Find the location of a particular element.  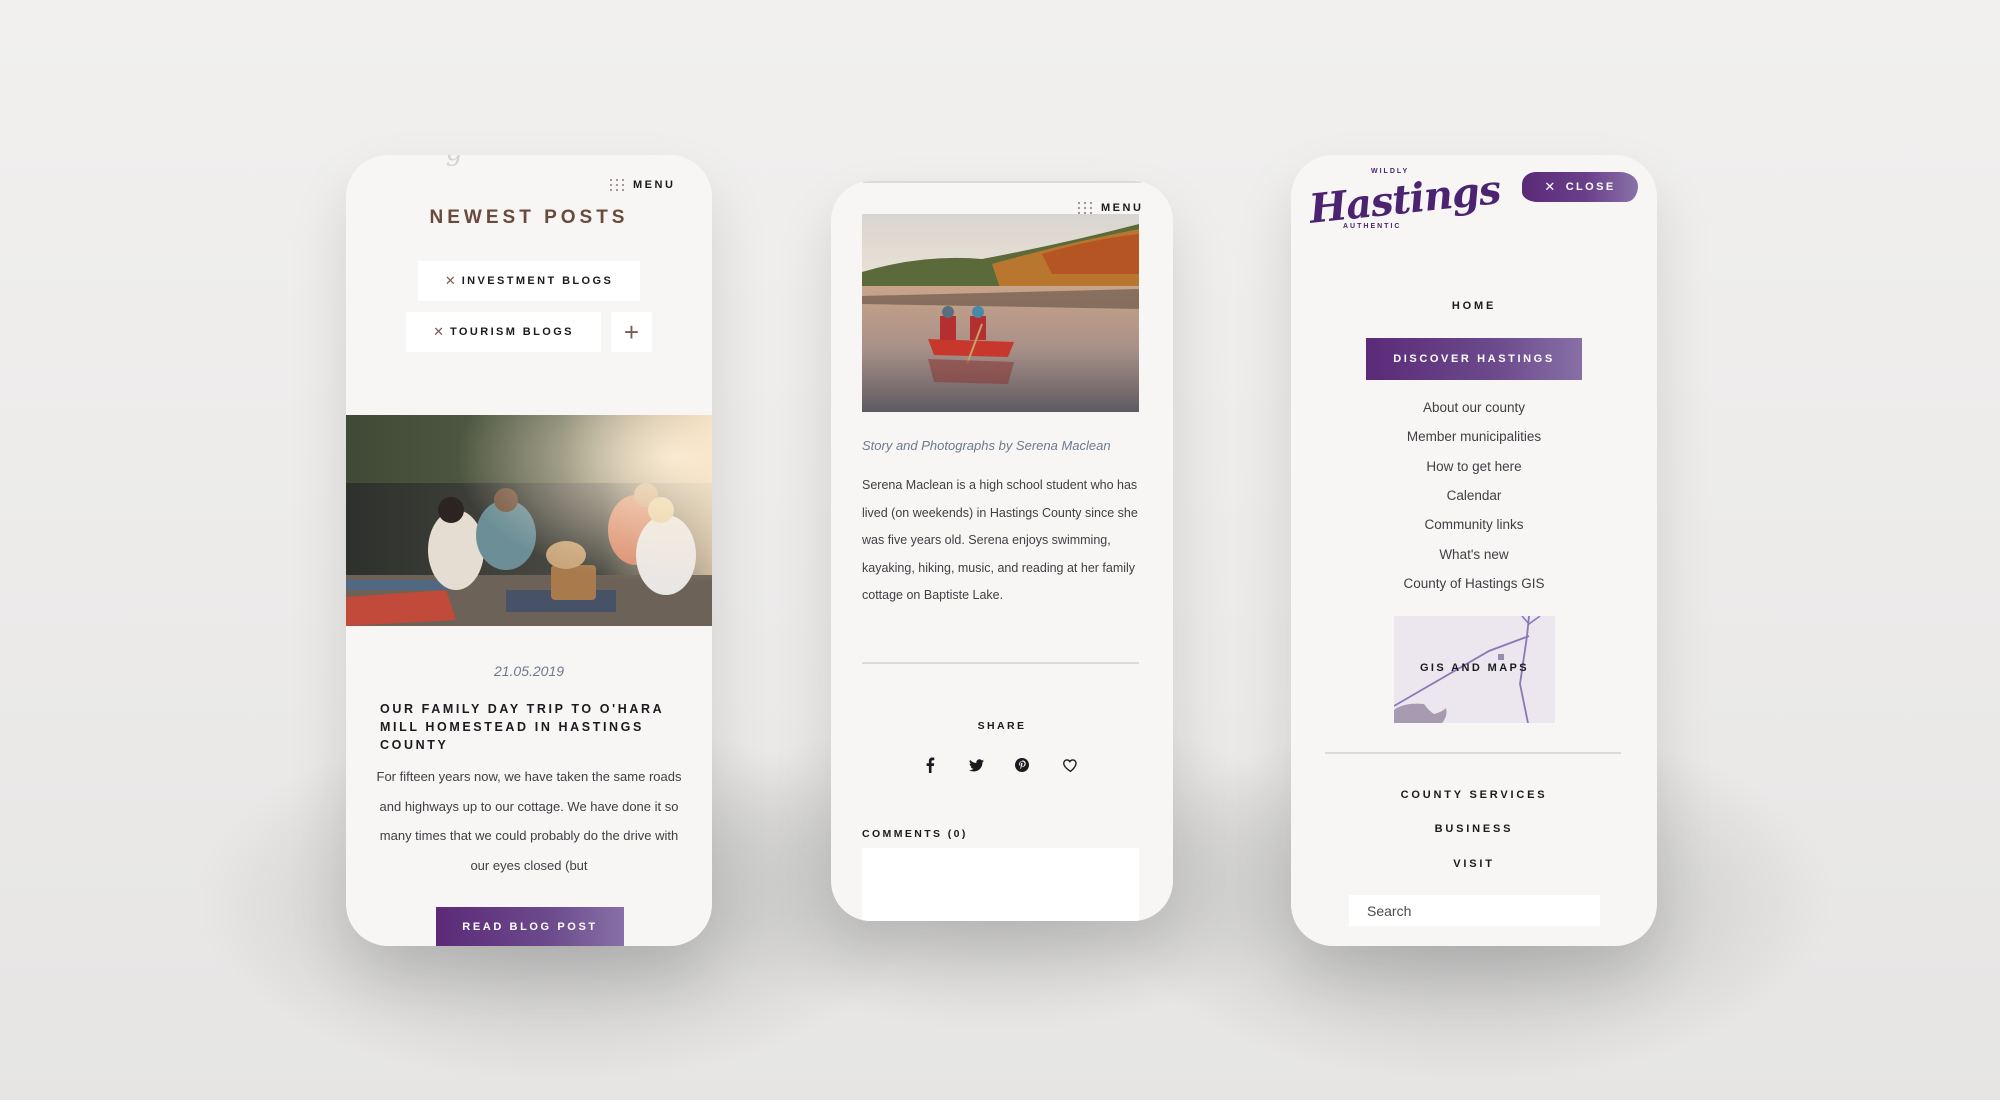

picnic-photo is located at coordinates (529, 520).